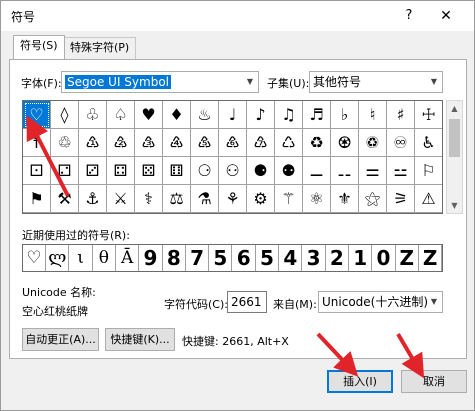 The height and width of the screenshot is (411, 475). Describe the element at coordinates (428, 199) in the screenshot. I see `symbol-cell: ⚠` at that location.